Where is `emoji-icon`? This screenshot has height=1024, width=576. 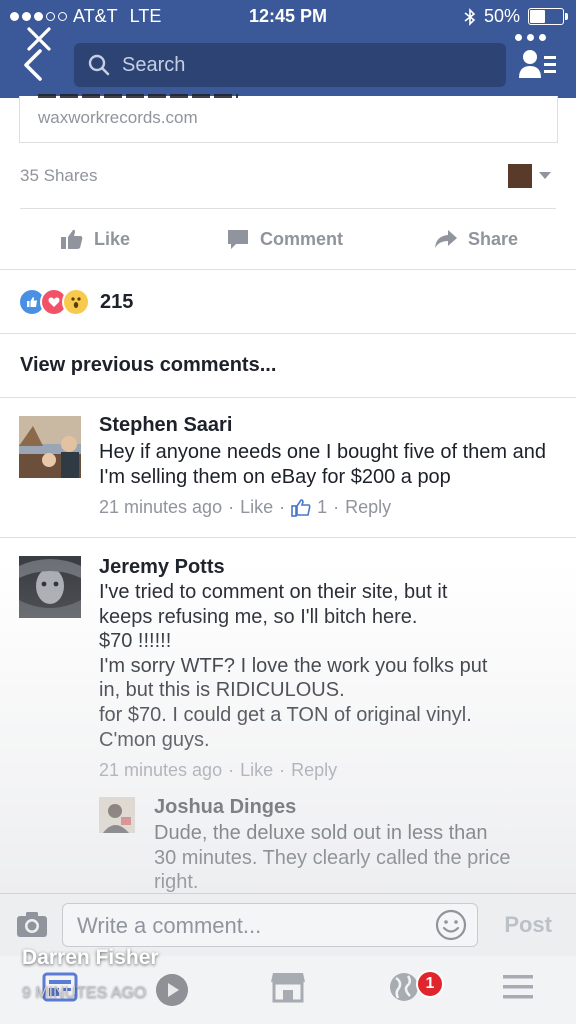
emoji-icon is located at coordinates (451, 925).